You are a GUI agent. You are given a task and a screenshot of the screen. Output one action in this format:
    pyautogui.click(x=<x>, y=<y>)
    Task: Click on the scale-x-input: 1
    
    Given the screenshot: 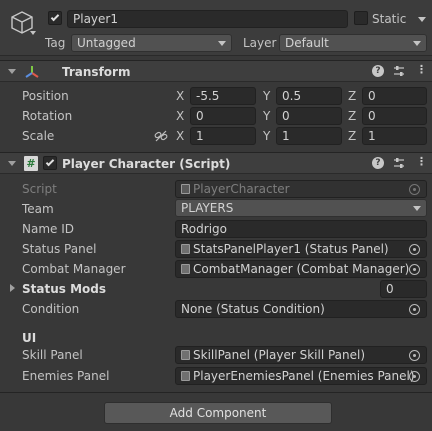 What is the action you would take?
    pyautogui.click(x=223, y=136)
    